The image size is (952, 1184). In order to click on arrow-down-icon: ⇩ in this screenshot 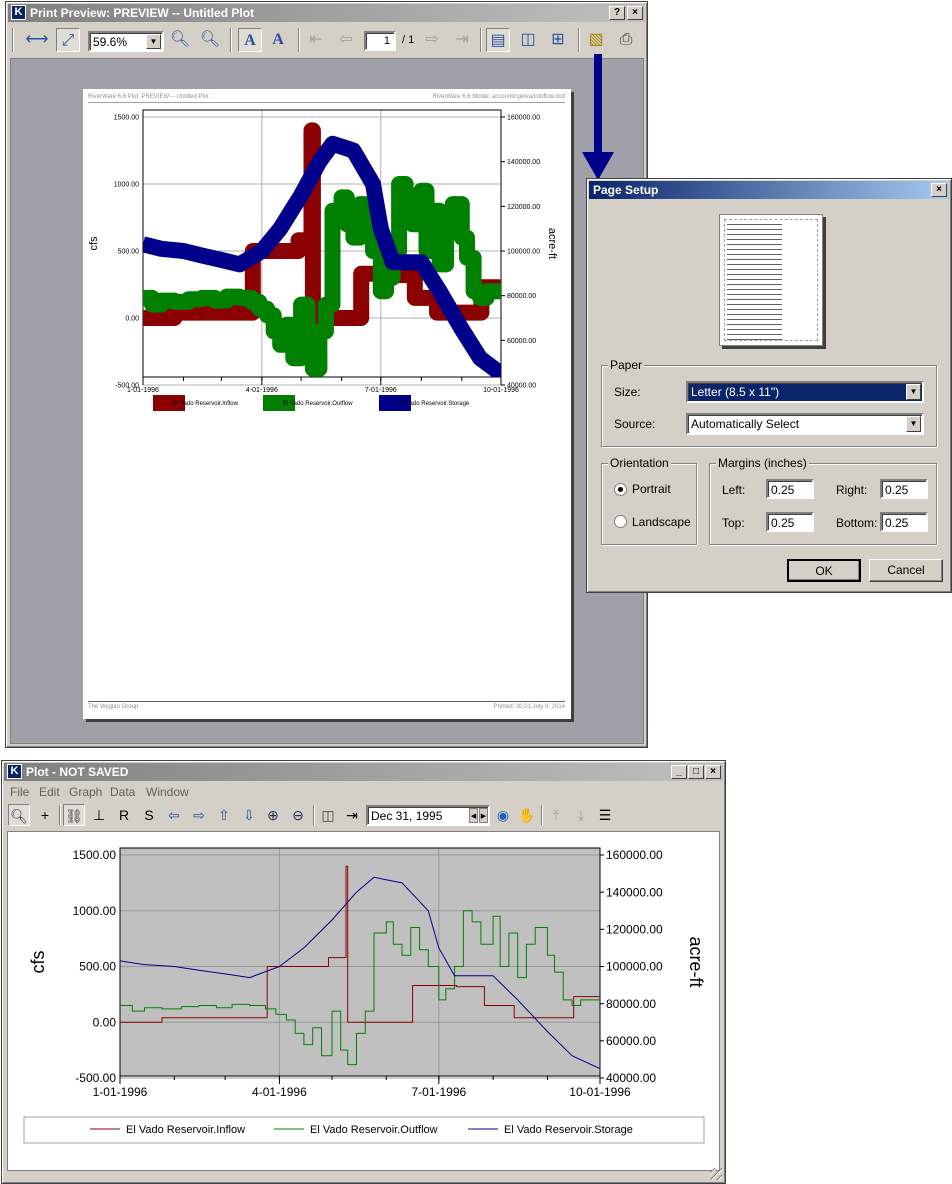, I will do `click(249, 815)`.